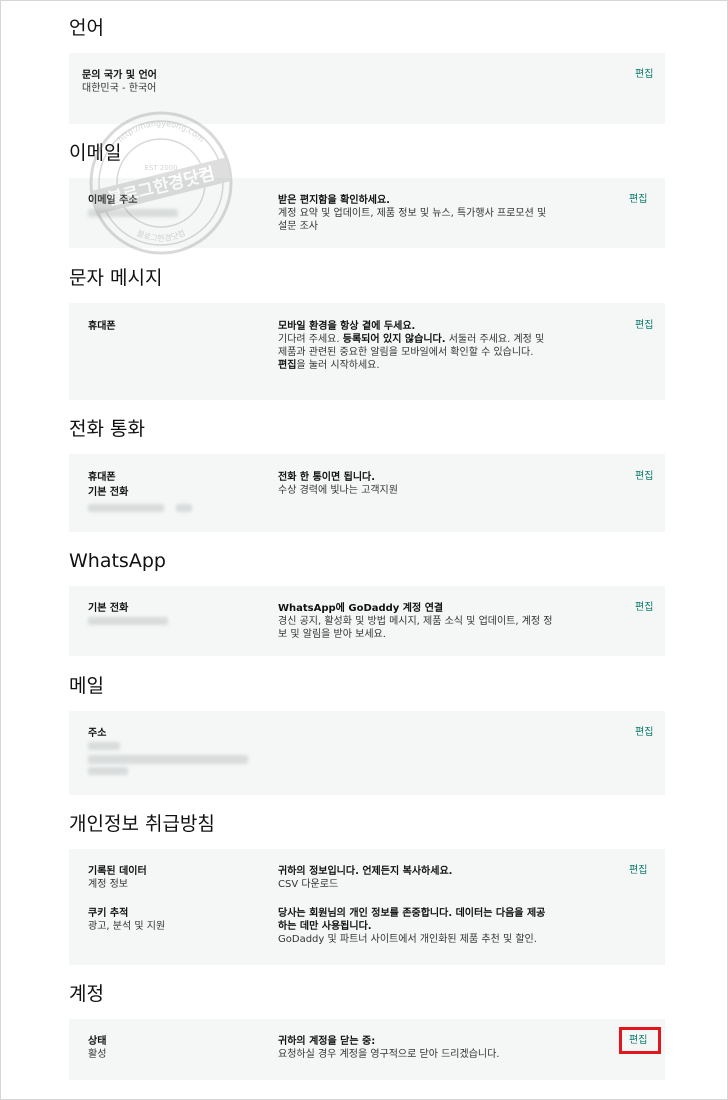 The image size is (728, 1100). What do you see at coordinates (97, 733) in the screenshot?
I see `mail-label: 주소` at bounding box center [97, 733].